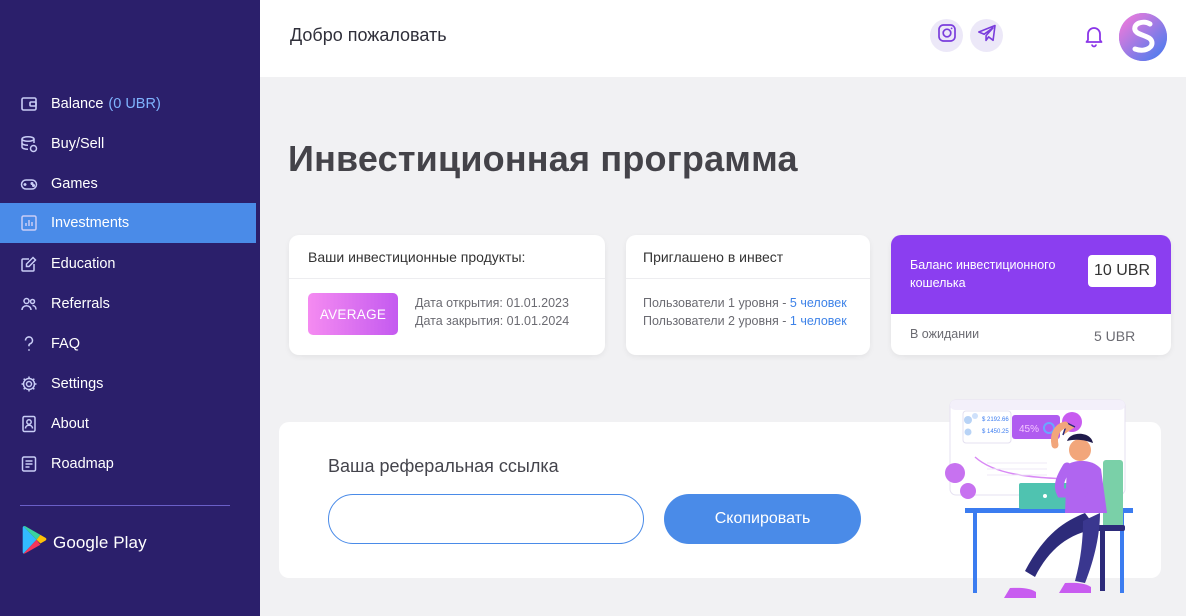 This screenshot has height=616, width=1186. I want to click on stat2-text: $ 1450.25, so click(995, 432).